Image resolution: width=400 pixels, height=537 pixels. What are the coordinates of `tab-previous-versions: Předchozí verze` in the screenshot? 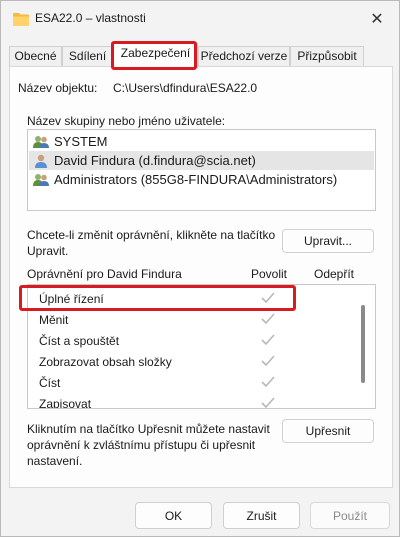 It's located at (244, 56).